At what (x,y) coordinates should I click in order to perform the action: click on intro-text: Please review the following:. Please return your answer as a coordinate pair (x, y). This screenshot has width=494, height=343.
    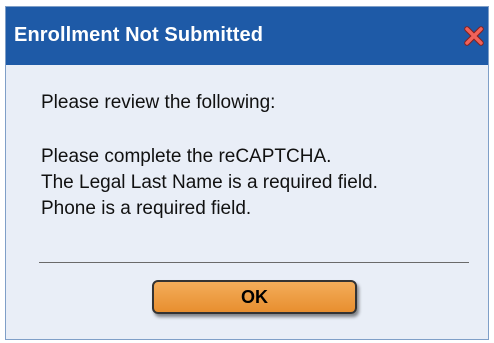
    Looking at the image, I should click on (158, 102).